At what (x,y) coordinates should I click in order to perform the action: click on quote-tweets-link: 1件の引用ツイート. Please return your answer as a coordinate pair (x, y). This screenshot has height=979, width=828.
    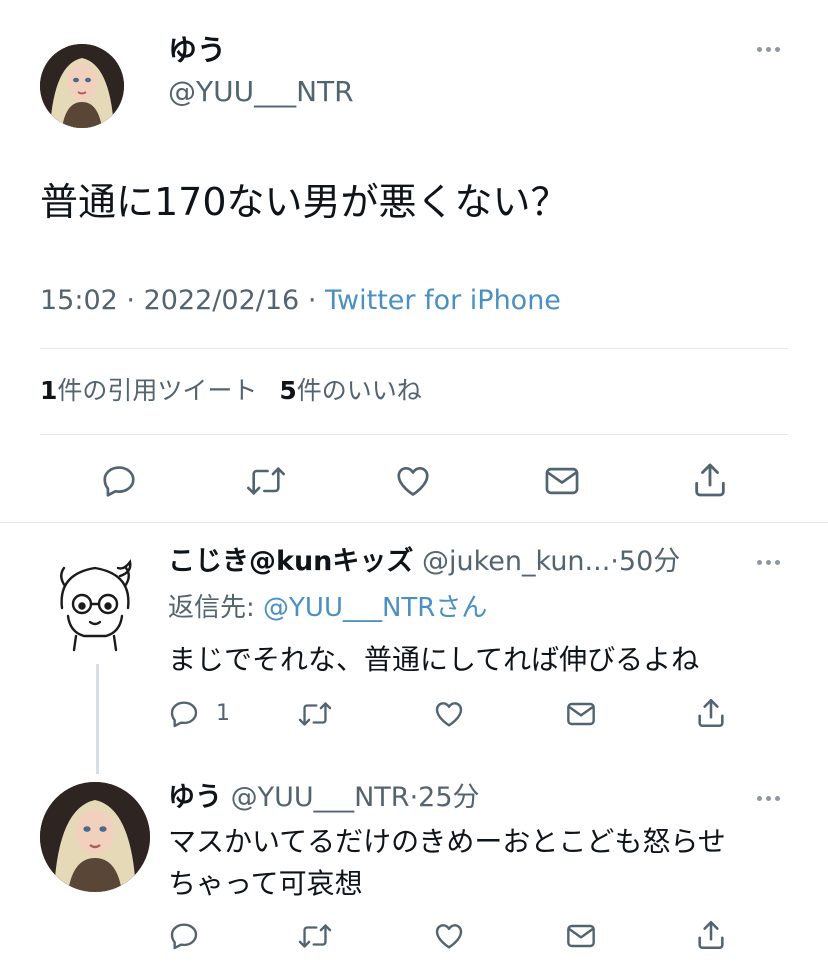
    Looking at the image, I should click on (152, 390).